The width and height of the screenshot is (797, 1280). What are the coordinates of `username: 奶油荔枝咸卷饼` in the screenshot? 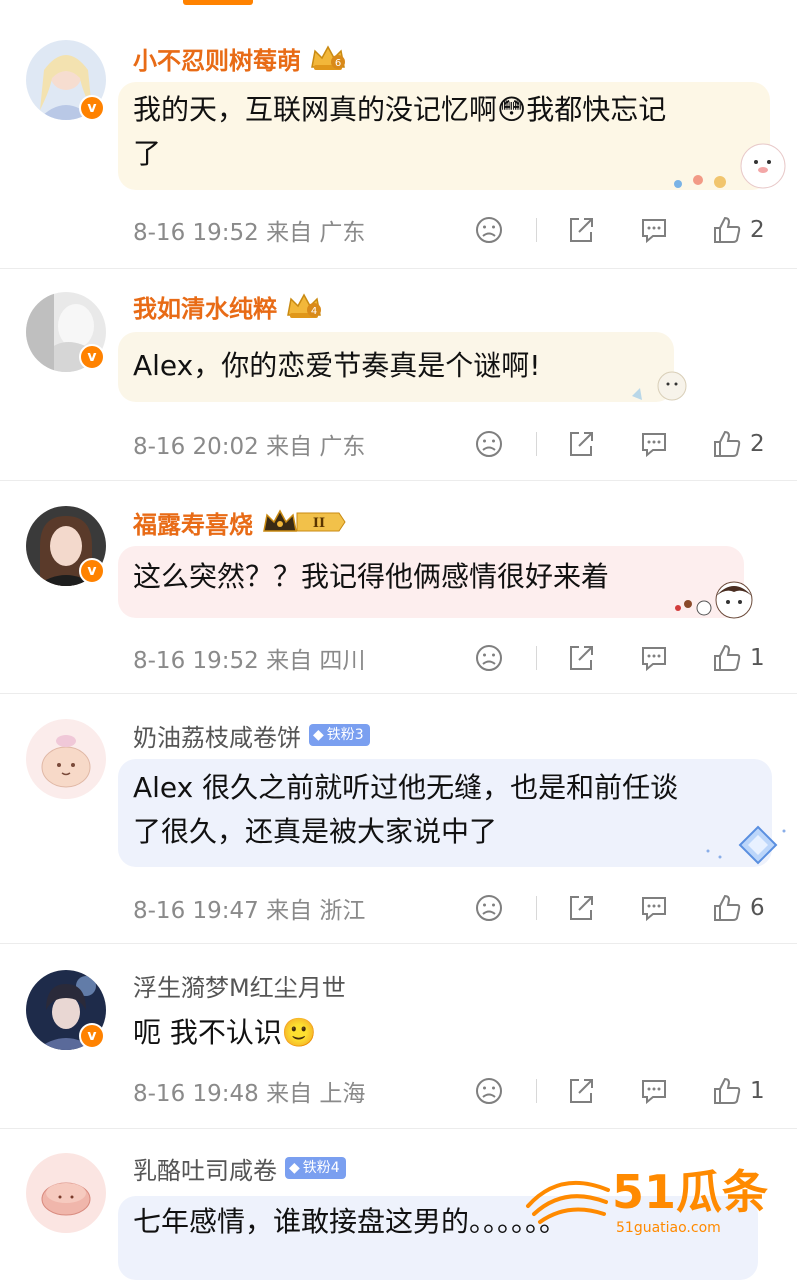 It's located at (217, 735).